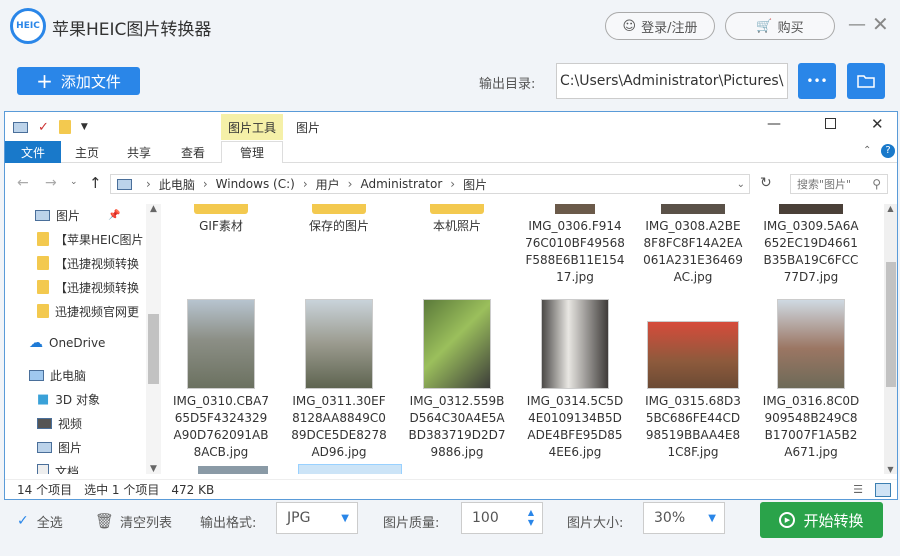  I want to click on details-view-icon: ☰, so click(858, 489).